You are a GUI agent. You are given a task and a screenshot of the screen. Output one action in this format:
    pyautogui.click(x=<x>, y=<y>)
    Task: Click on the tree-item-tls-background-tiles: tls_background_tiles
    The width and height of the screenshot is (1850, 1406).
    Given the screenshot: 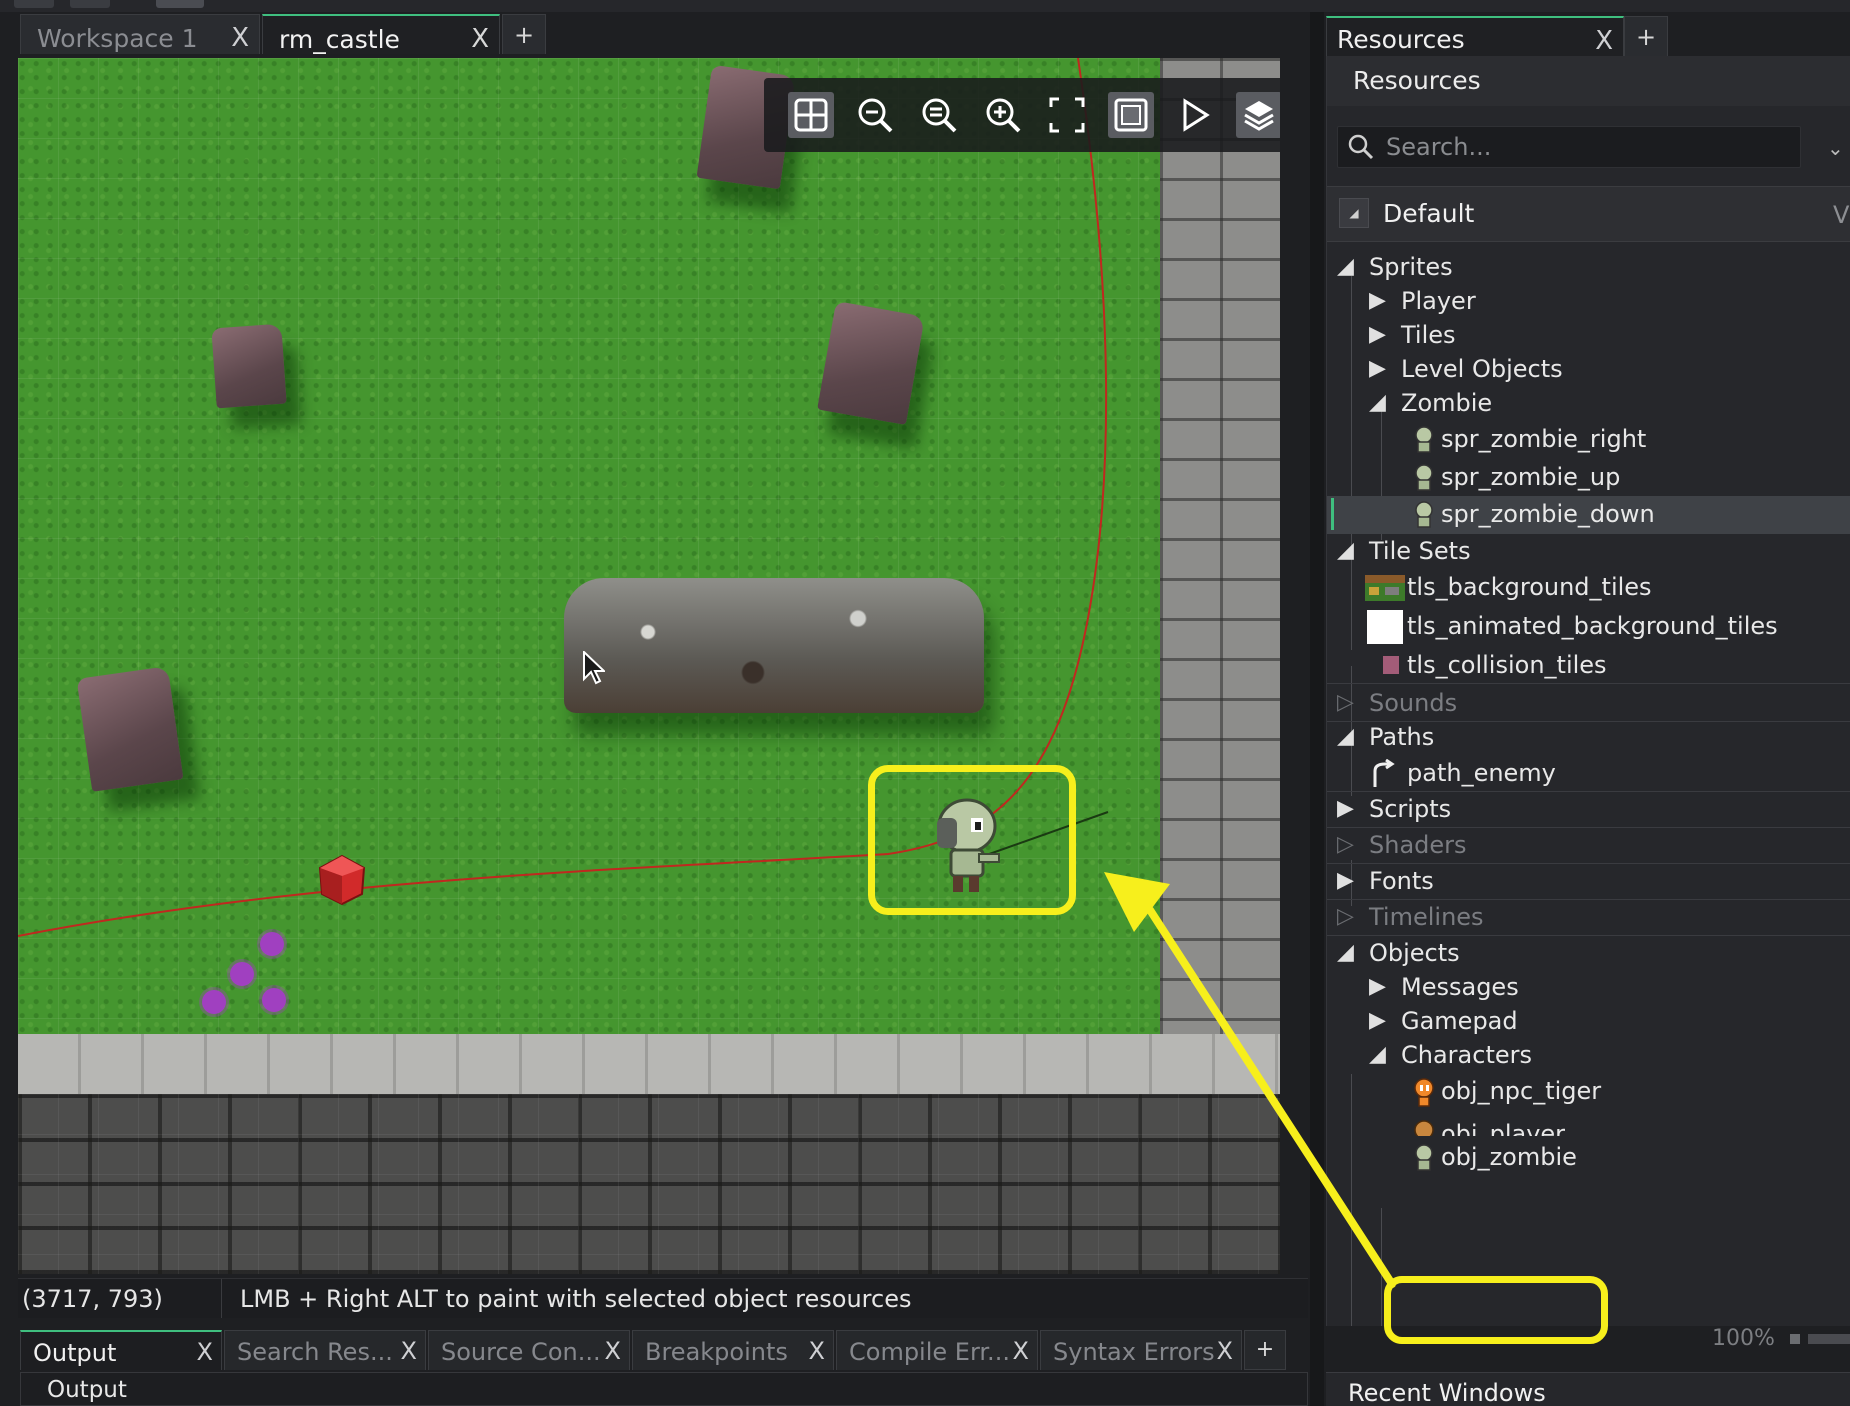 What is the action you would take?
    pyautogui.click(x=1588, y=588)
    